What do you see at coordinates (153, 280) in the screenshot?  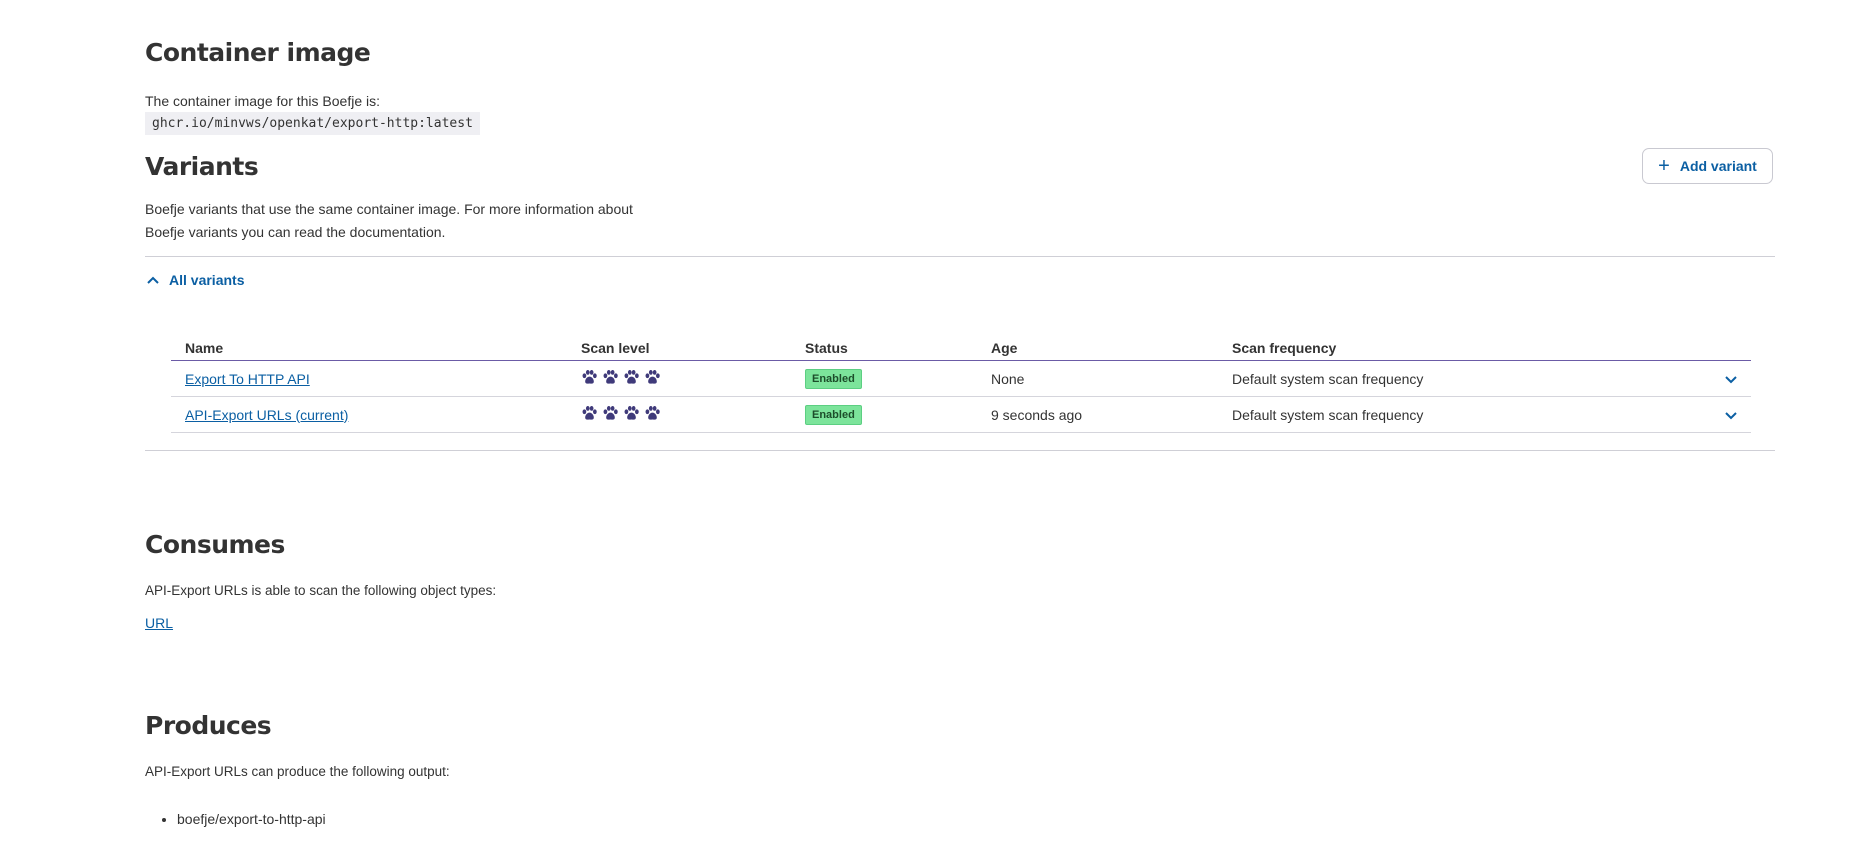 I see `chevron-up-icon` at bounding box center [153, 280].